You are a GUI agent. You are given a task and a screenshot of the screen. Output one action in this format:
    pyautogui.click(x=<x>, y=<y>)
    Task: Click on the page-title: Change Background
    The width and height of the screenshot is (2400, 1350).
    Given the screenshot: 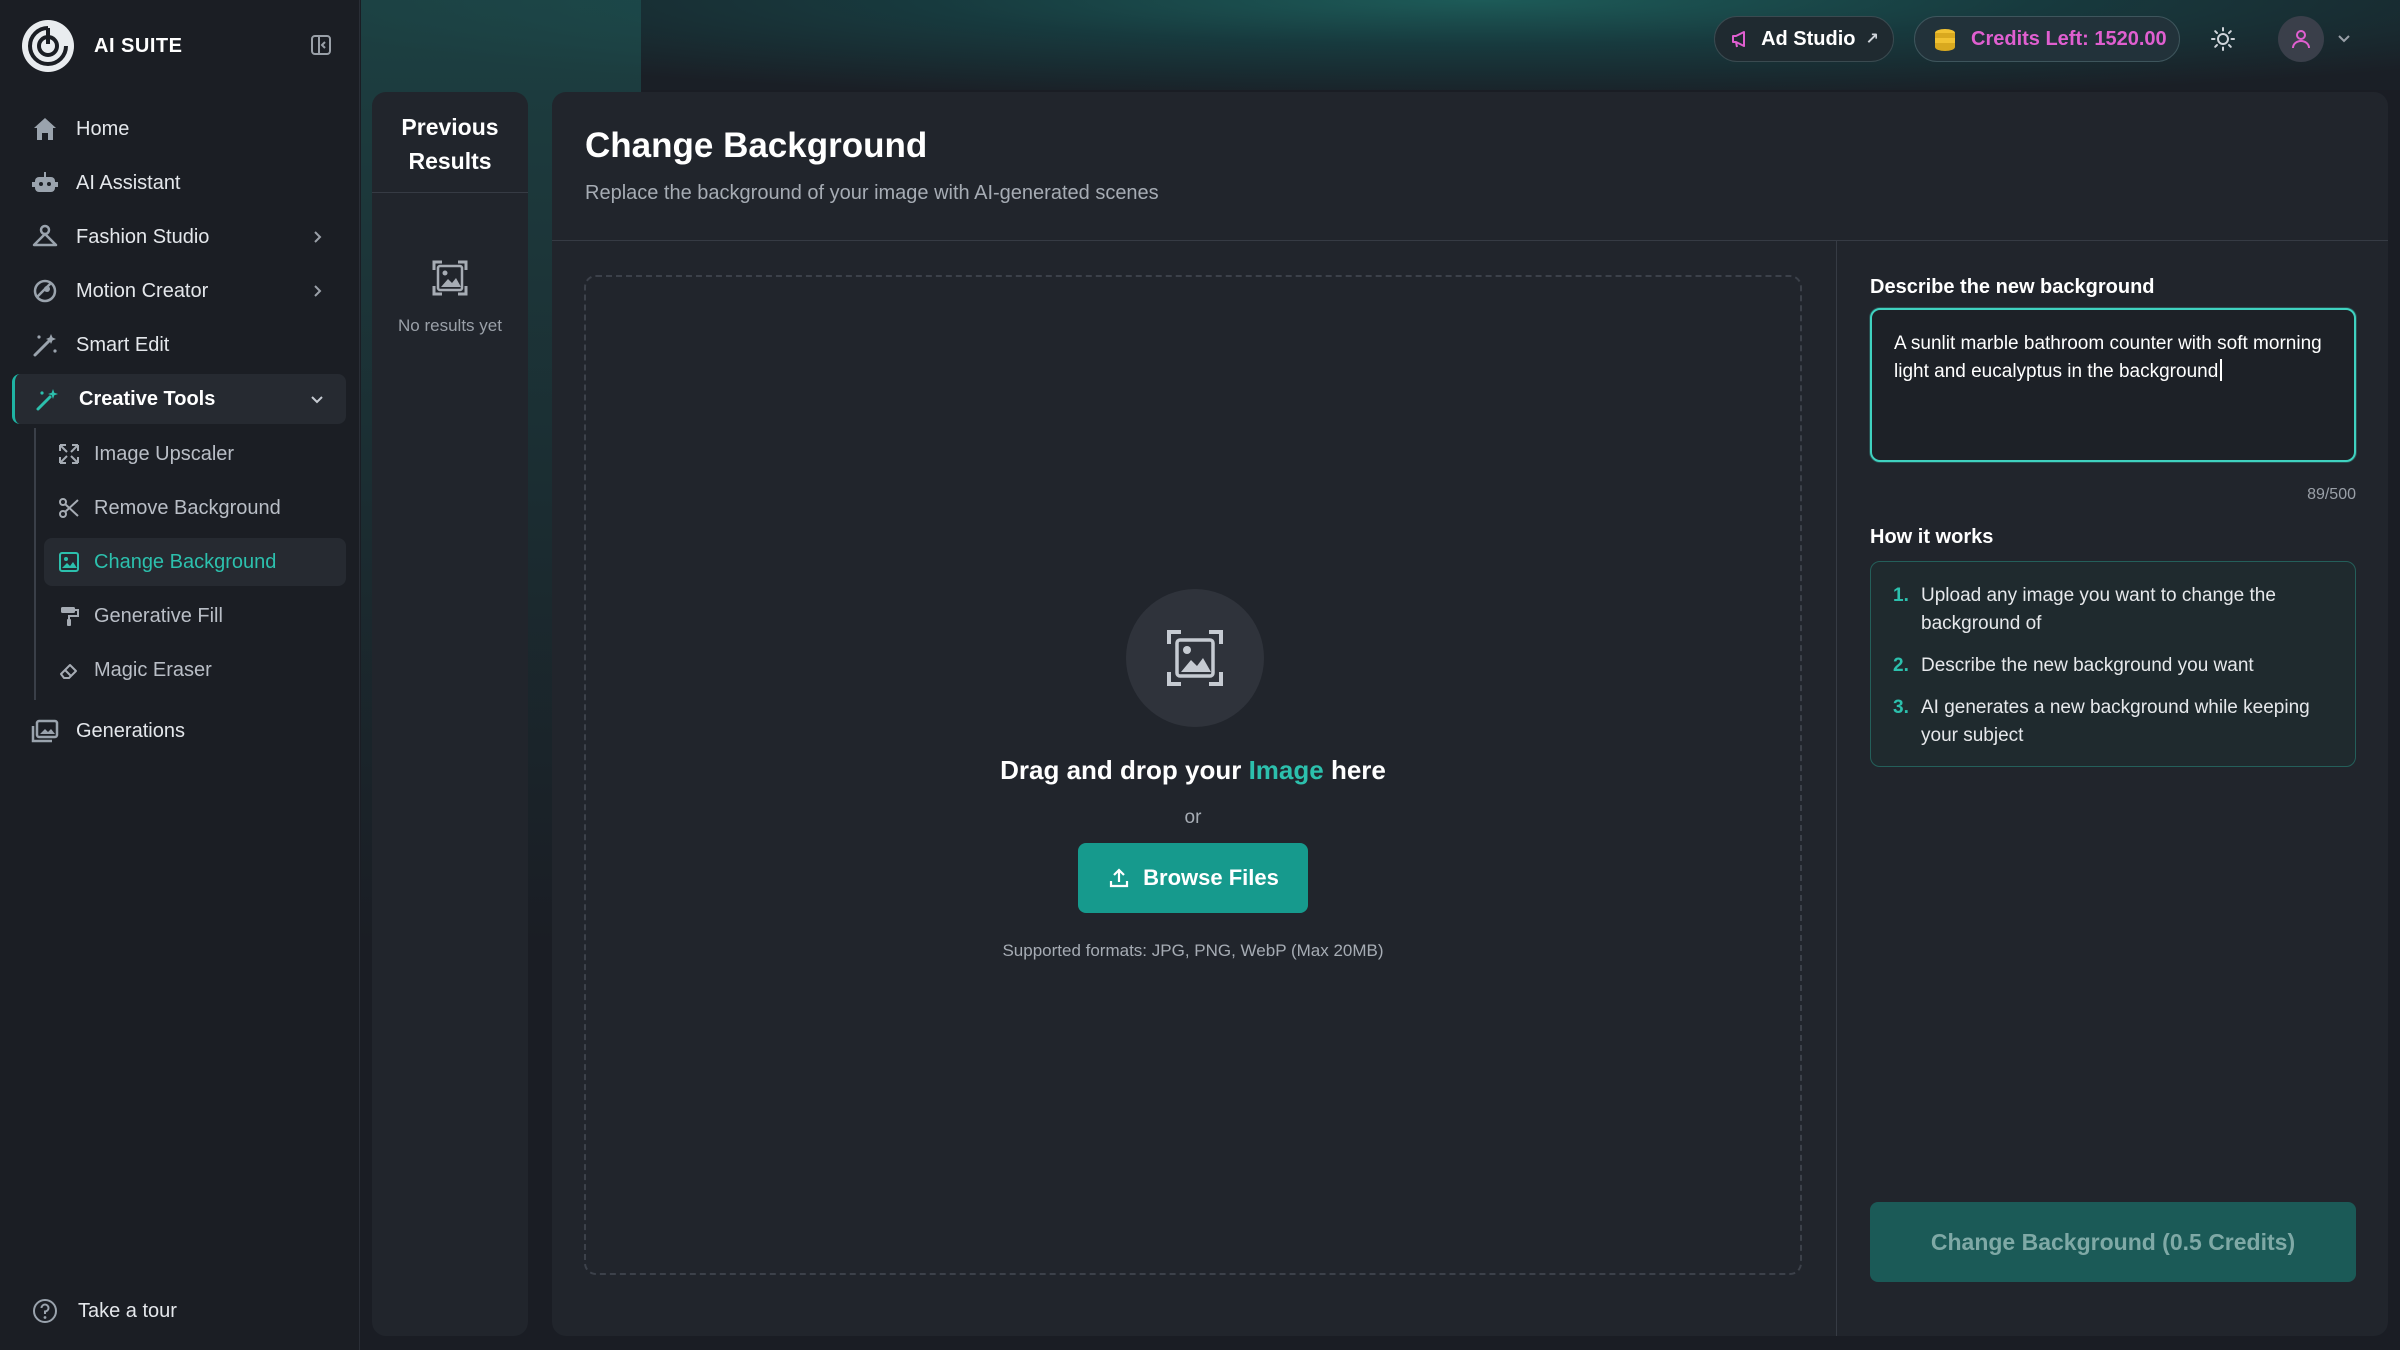 What is the action you would take?
    pyautogui.click(x=756, y=145)
    